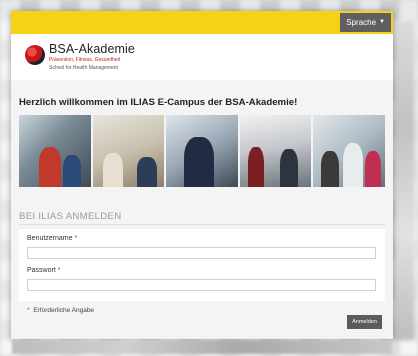 This screenshot has width=418, height=356. I want to click on username-label-text: Benutzername, so click(50, 238).